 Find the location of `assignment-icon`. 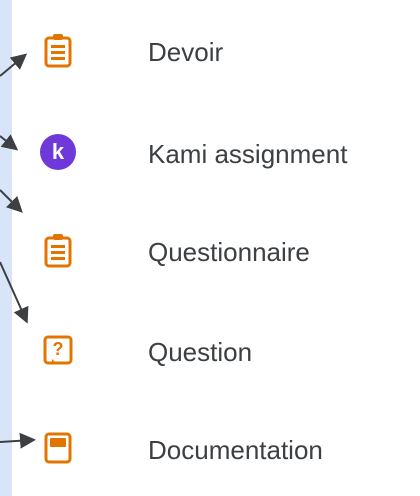

assignment-icon is located at coordinates (58, 50).